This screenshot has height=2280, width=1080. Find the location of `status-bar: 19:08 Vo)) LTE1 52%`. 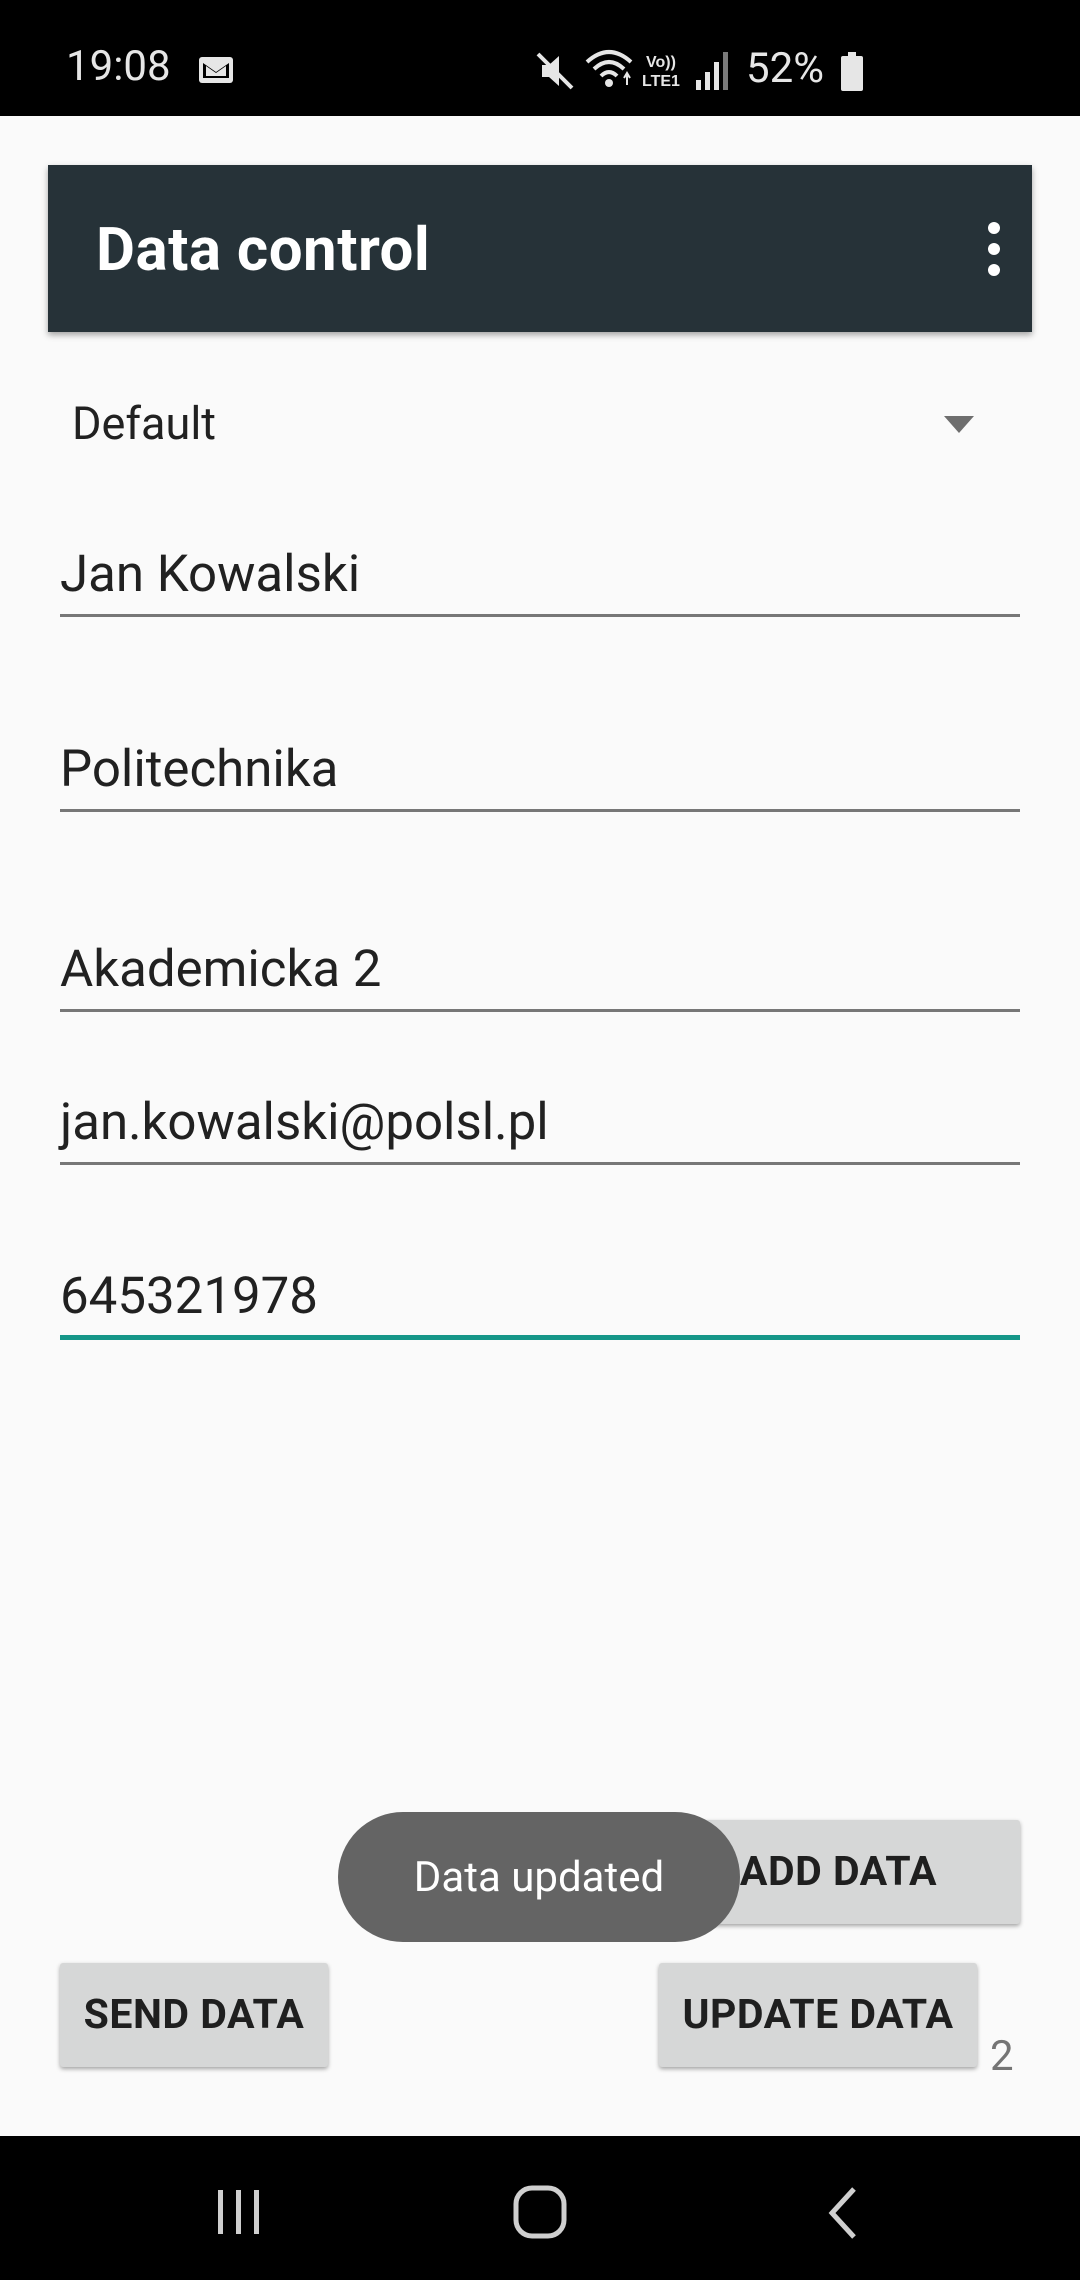

status-bar: 19:08 Vo)) LTE1 52% is located at coordinates (540, 58).